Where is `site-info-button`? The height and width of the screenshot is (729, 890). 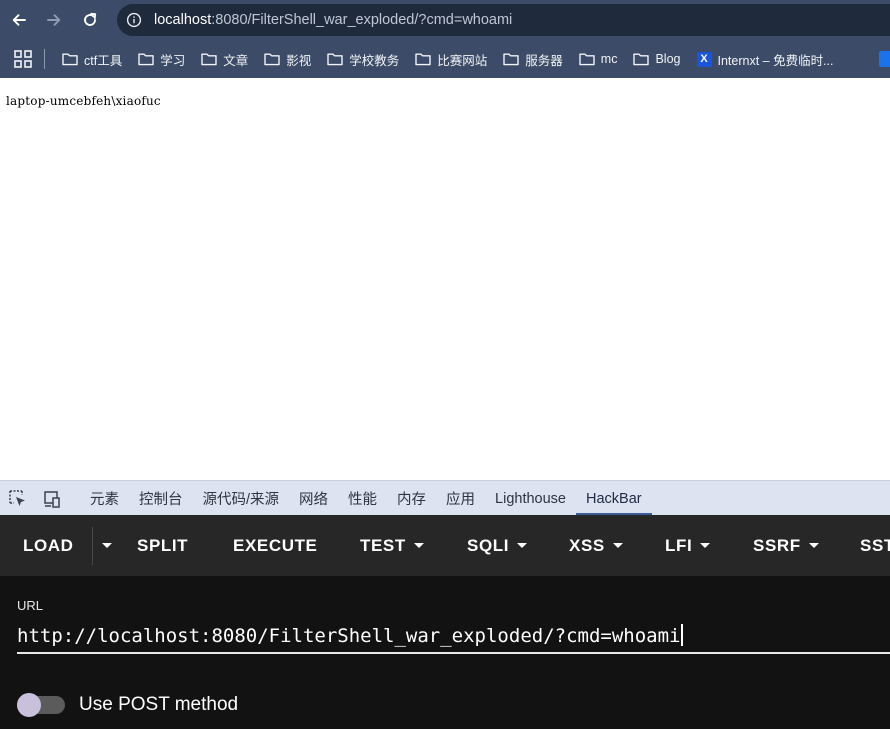
site-info-button is located at coordinates (134, 20).